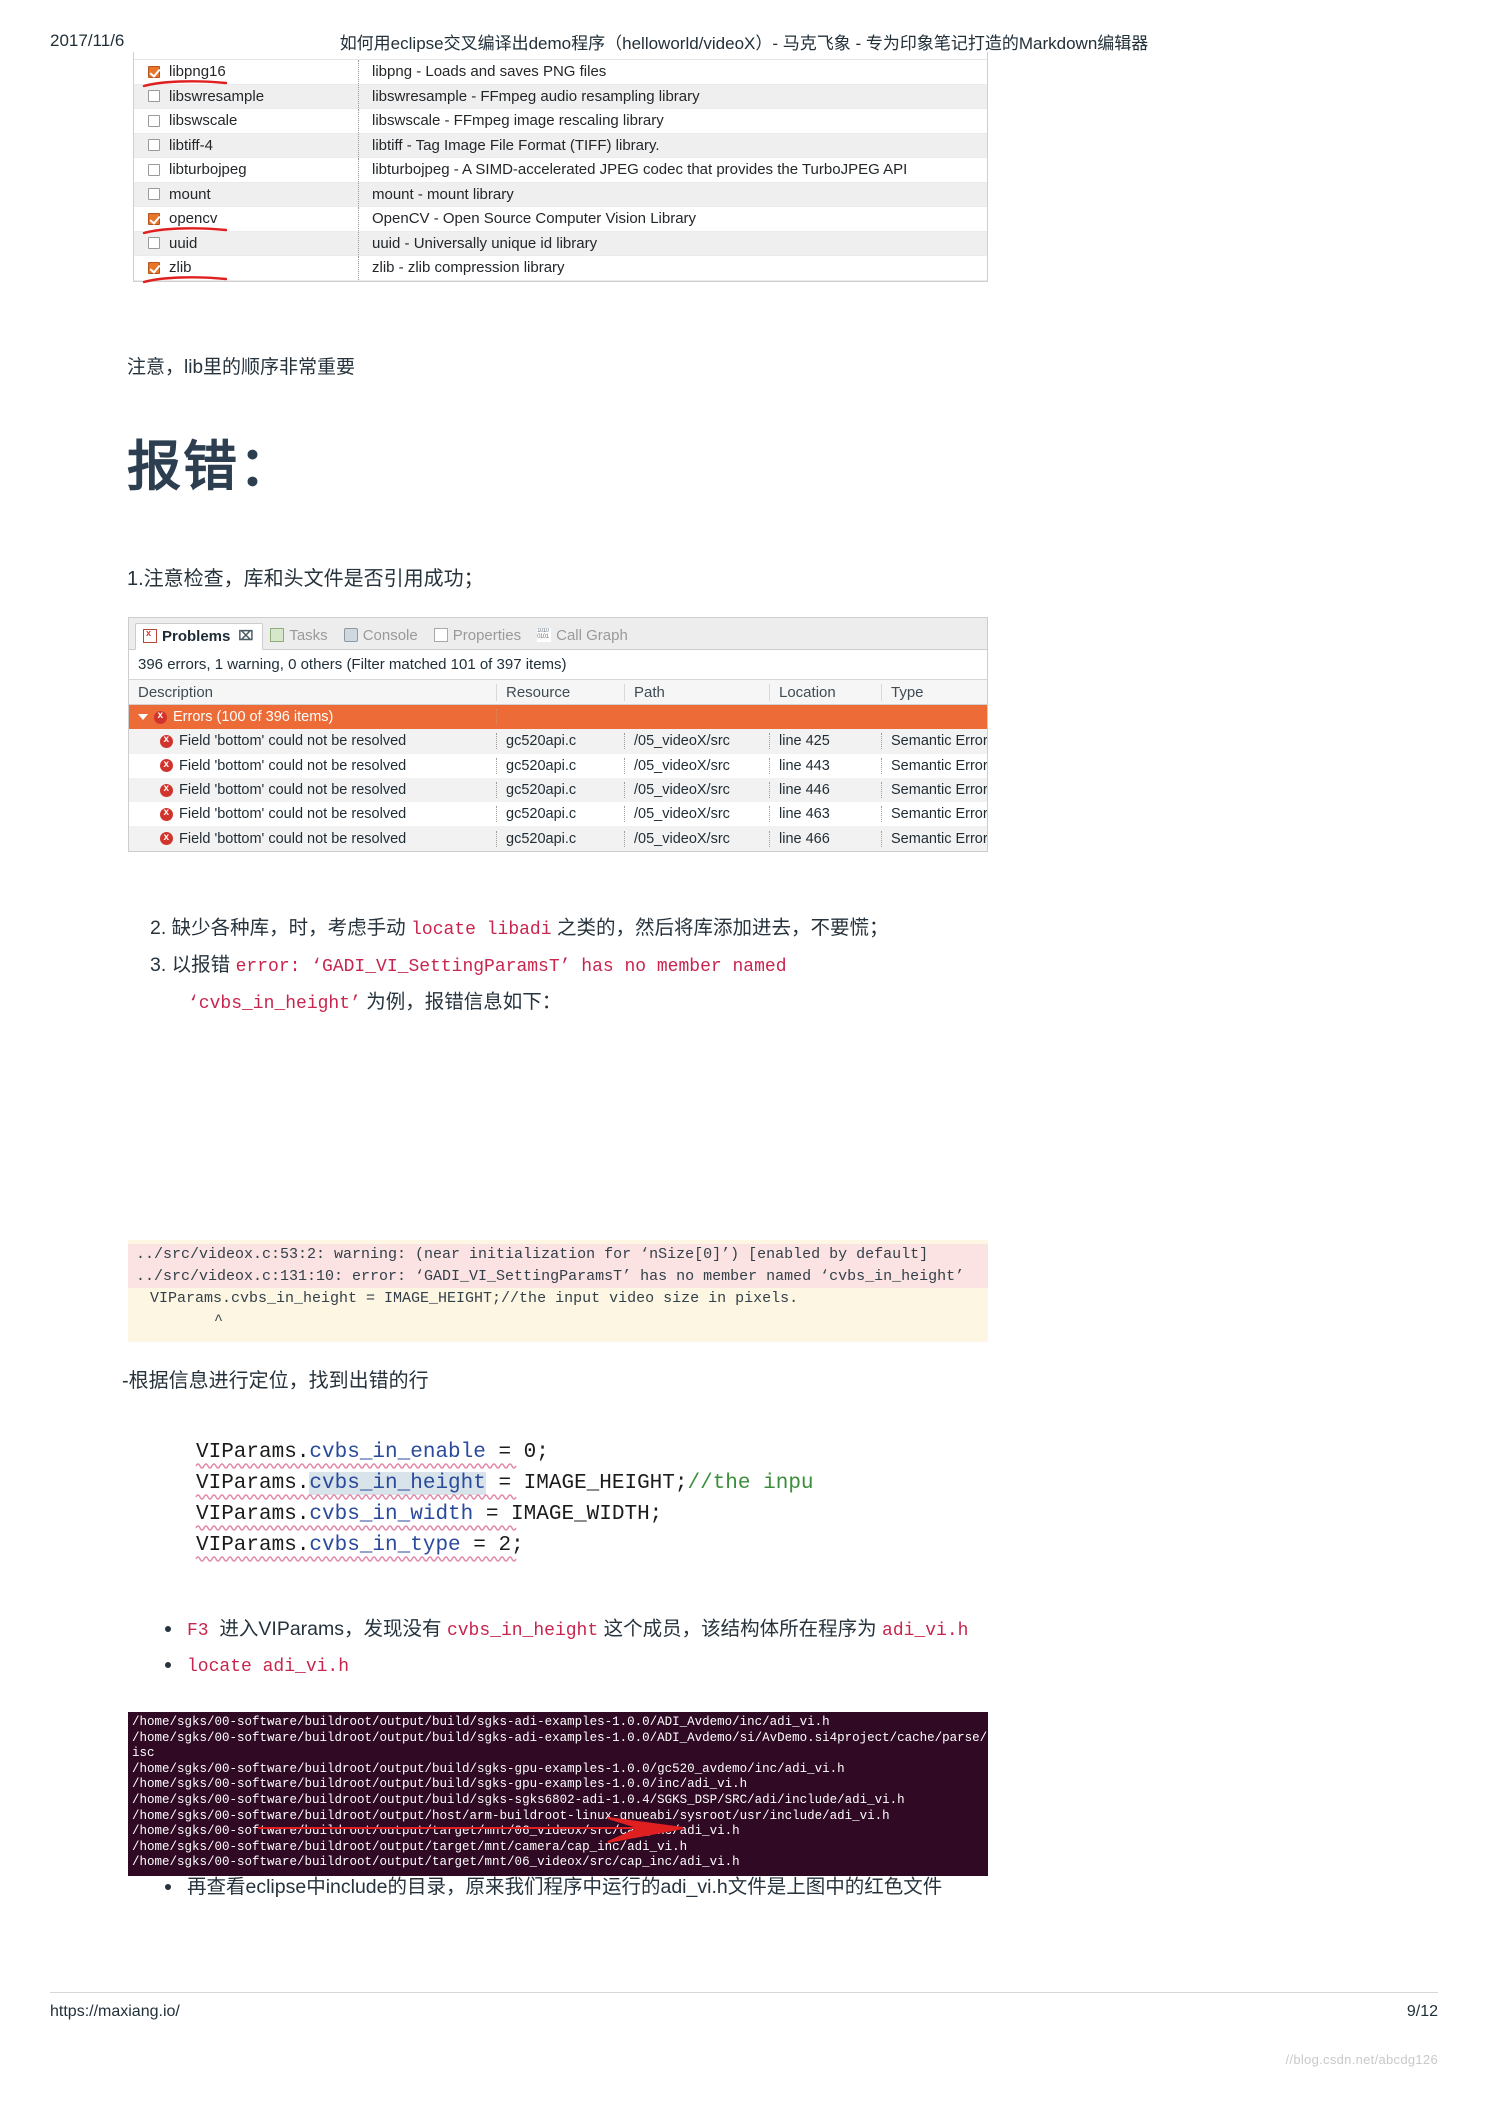 This screenshot has height=2105, width=1488. I want to click on library-name-cell: opencv, so click(246, 220).